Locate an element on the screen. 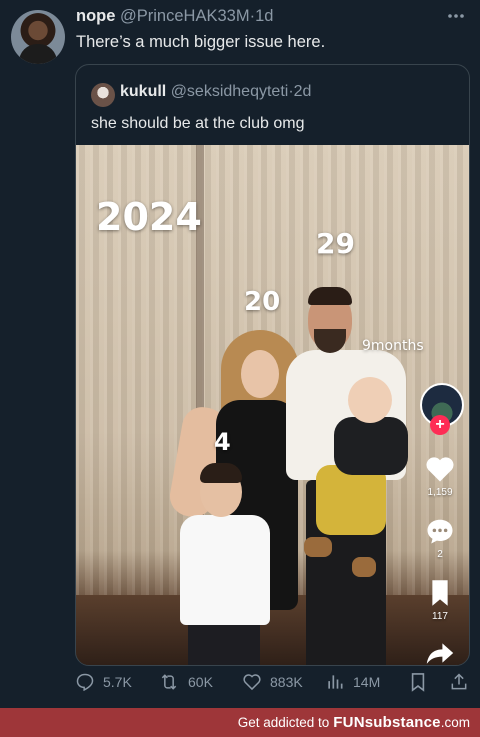  share-button is located at coordinates (463, 682).